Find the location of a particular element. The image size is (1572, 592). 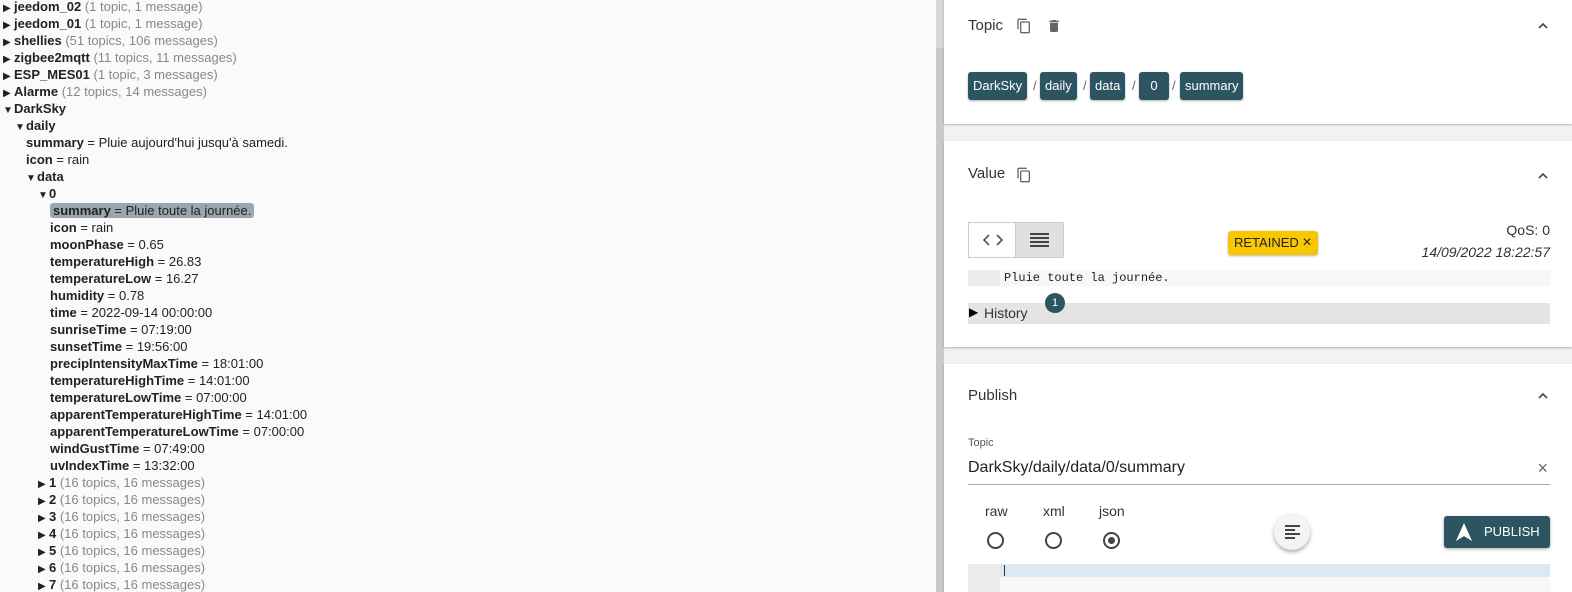

tree-row: summary = Pluie toute la journée. is located at coordinates (152, 210).